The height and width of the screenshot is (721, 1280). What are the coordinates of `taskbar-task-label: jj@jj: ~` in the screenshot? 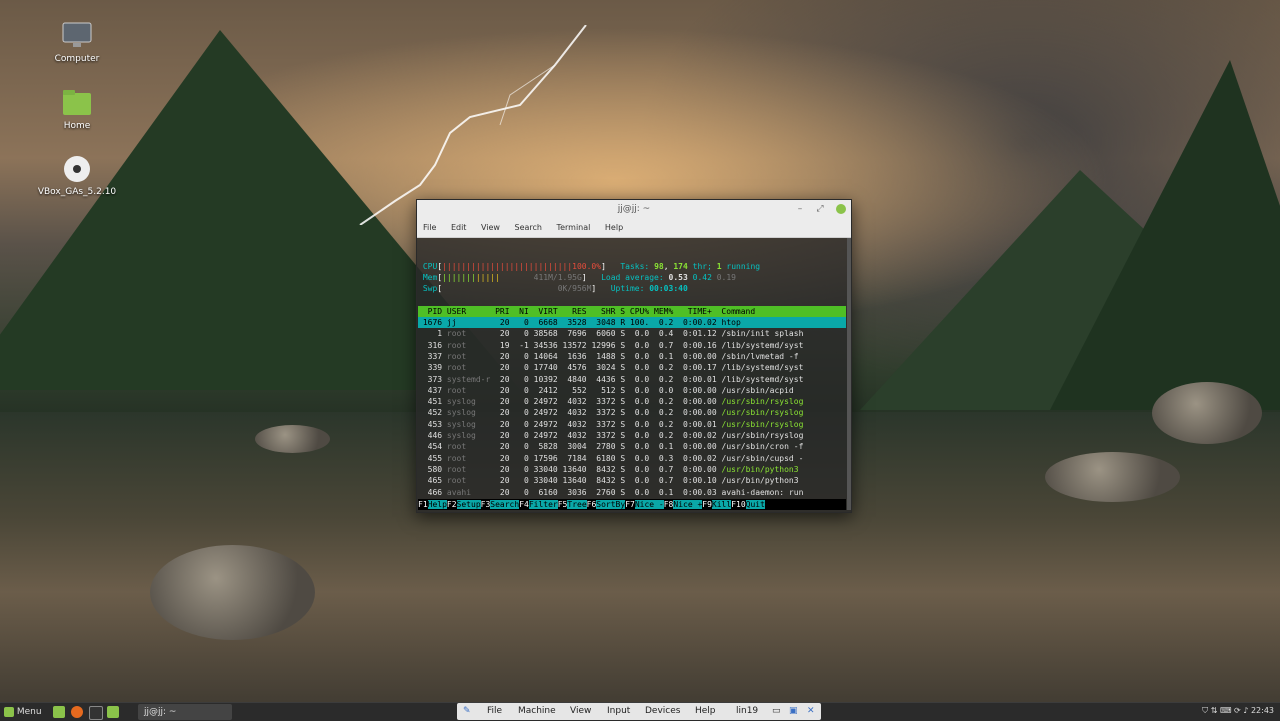 It's located at (160, 712).